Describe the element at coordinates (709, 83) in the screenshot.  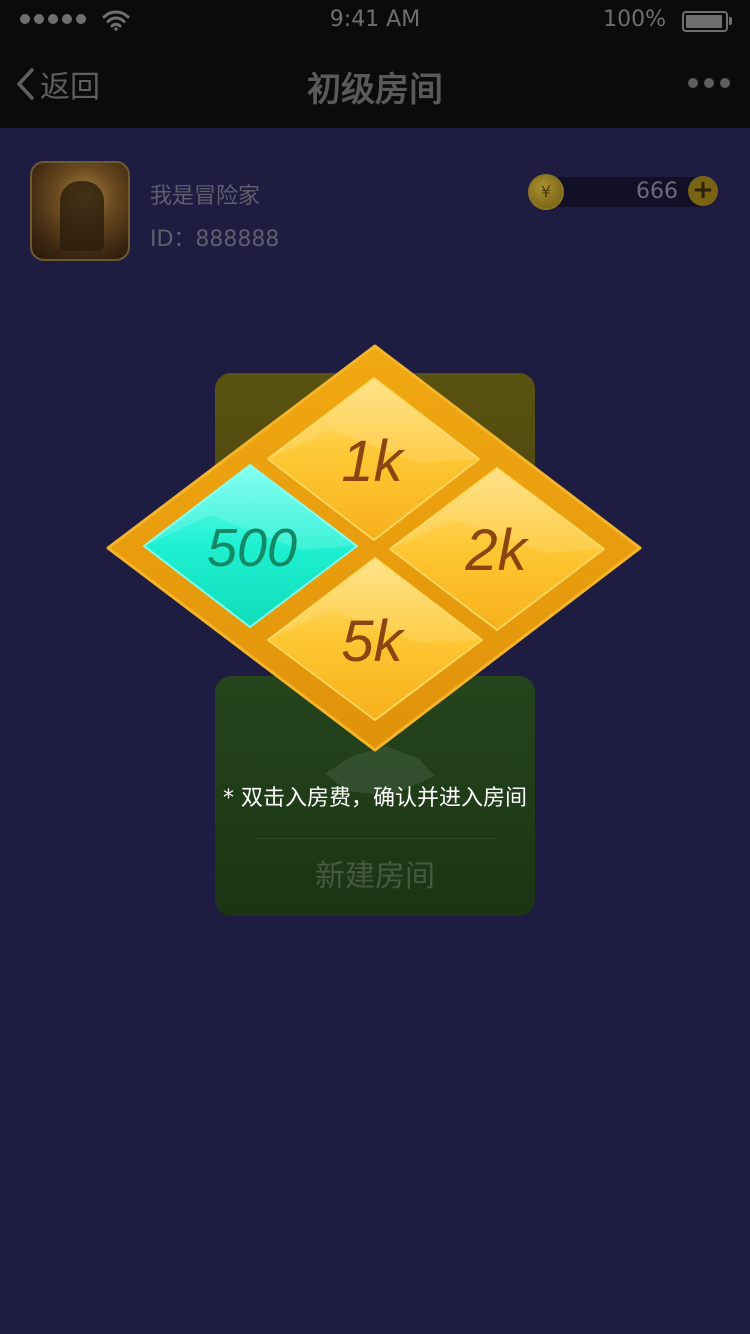
I see `more-icon` at that location.